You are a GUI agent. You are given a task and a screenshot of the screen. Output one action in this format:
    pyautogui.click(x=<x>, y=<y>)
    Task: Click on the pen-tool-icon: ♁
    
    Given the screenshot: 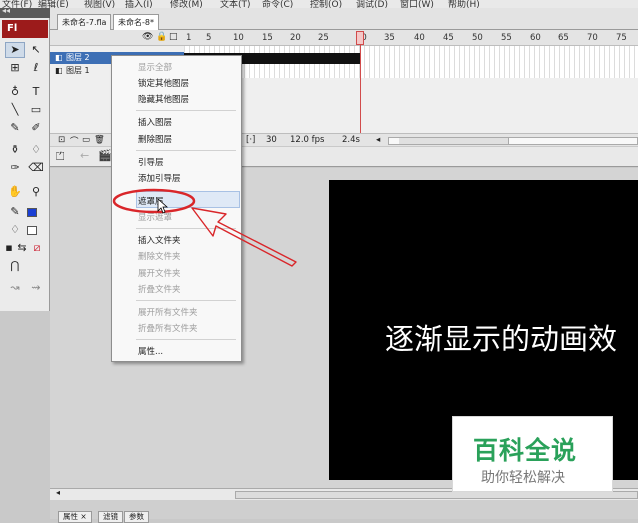 What is the action you would take?
    pyautogui.click(x=15, y=92)
    